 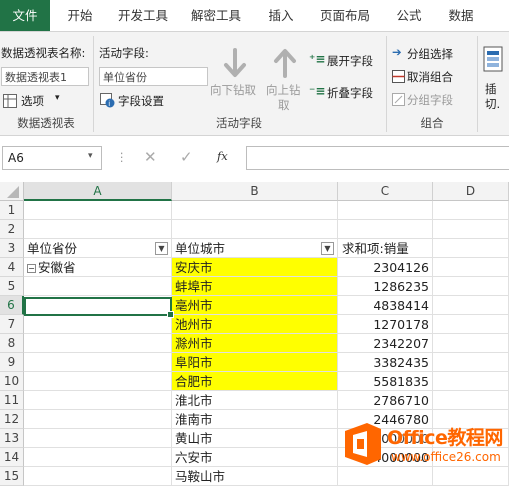 I want to click on cell-a2, so click(x=98, y=229).